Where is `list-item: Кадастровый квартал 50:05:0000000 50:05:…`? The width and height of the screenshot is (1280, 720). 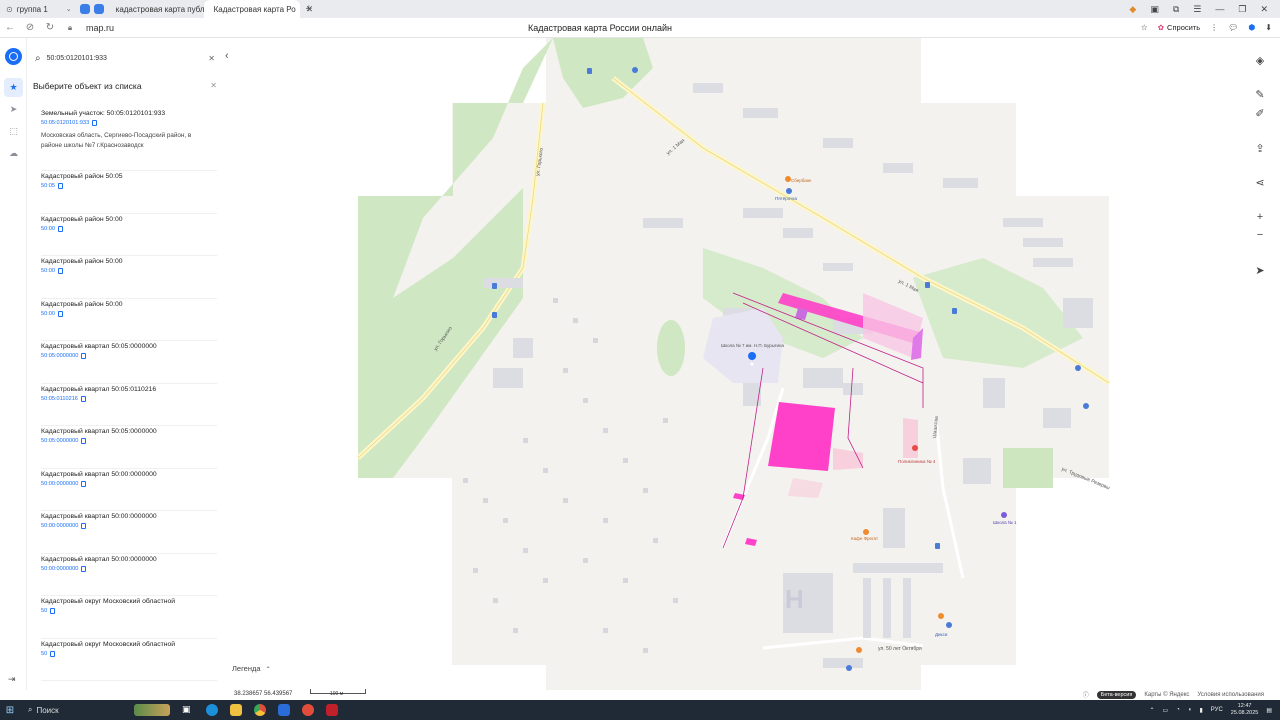
list-item: Кадастровый квартал 50:05:0000000 50:05:… is located at coordinates (129, 447).